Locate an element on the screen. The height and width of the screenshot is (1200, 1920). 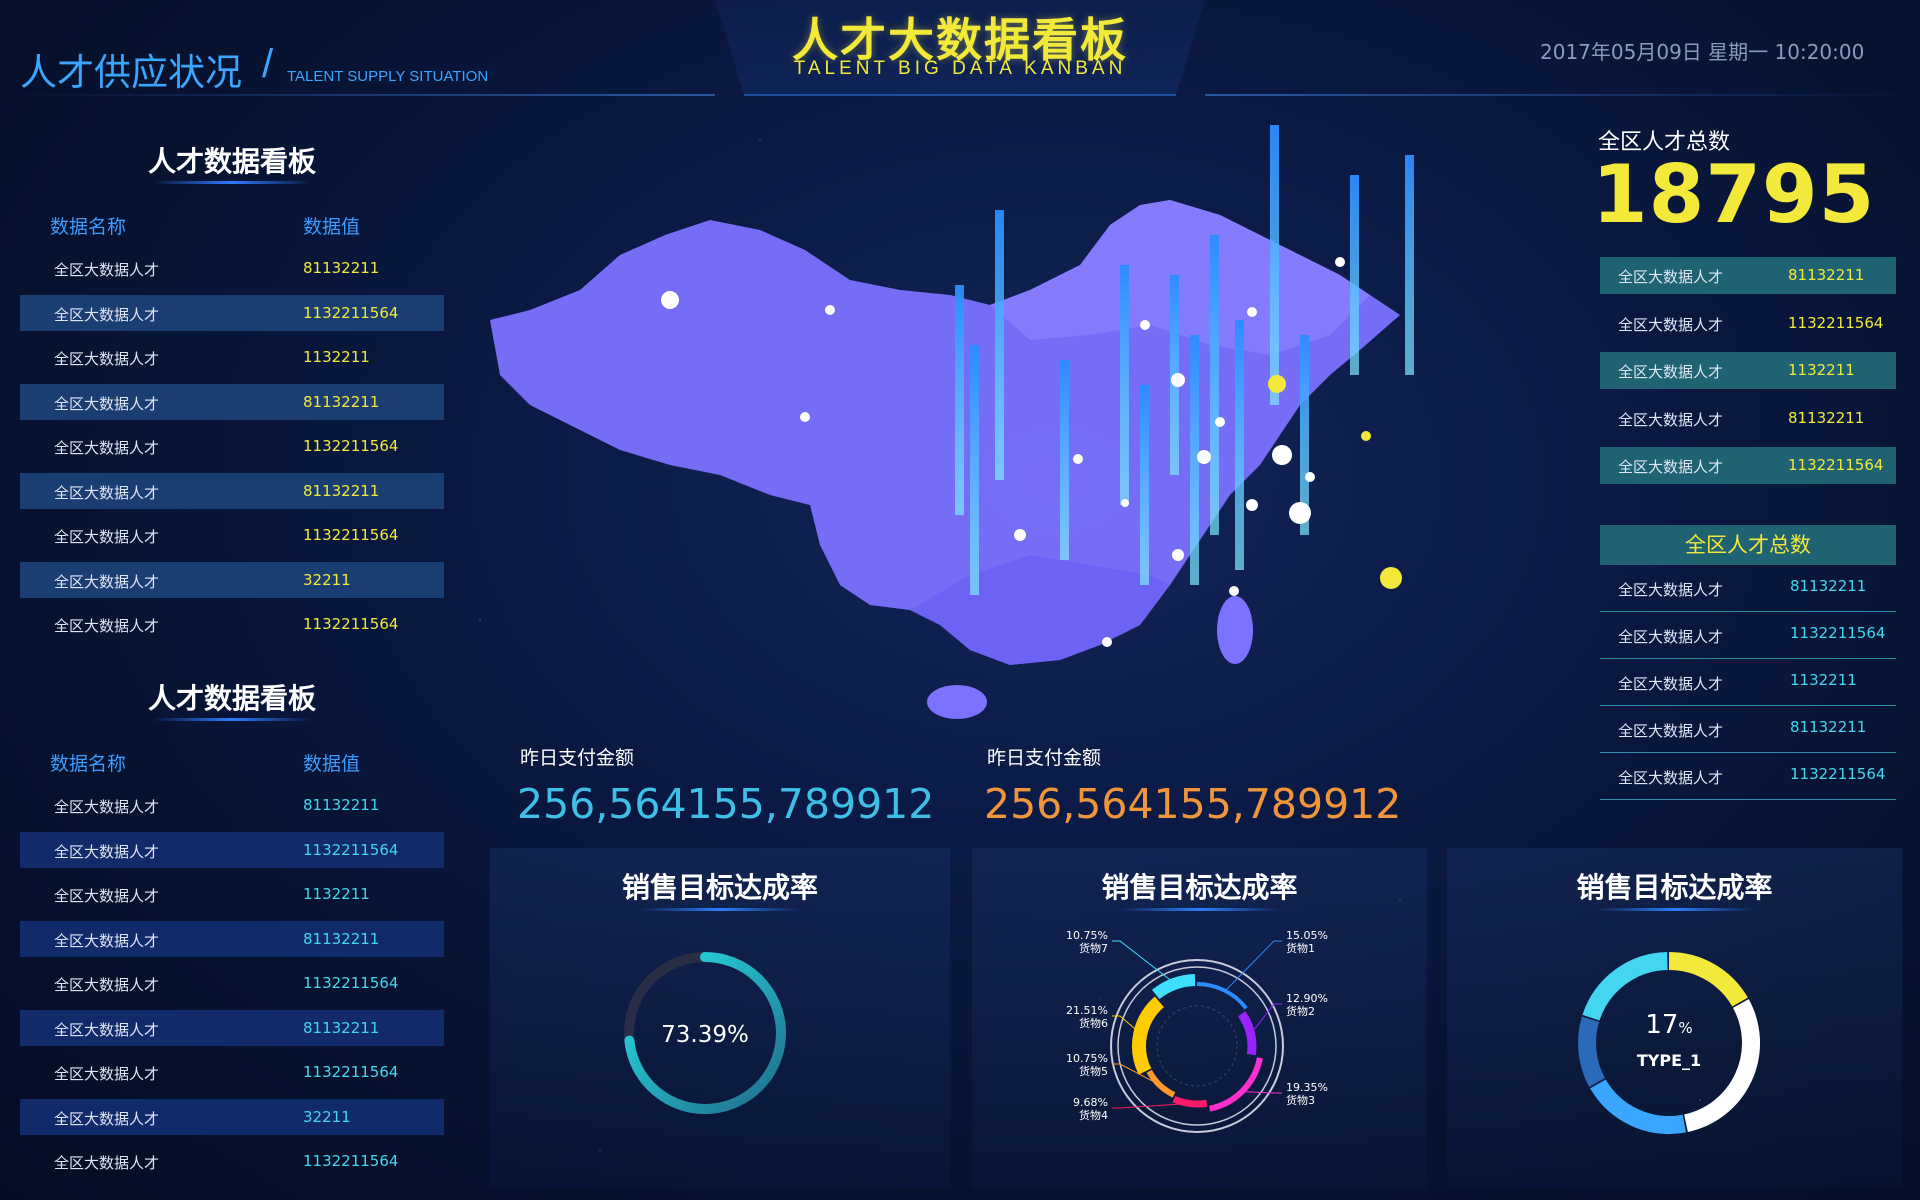
map-island-taiwan is located at coordinates (1235, 630).